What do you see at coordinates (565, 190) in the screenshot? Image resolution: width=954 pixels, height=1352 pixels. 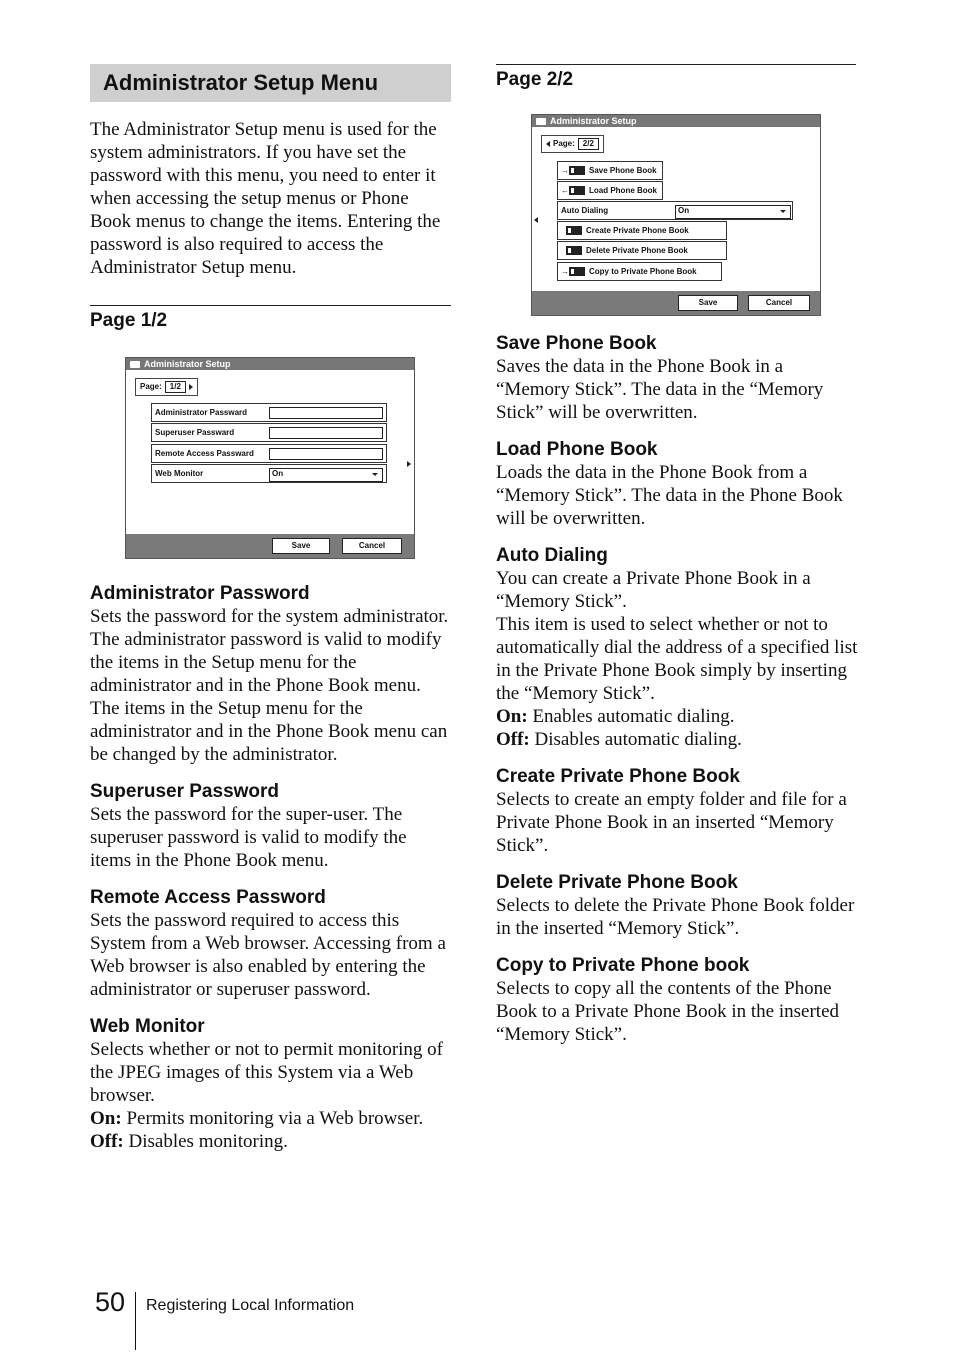 I see `arrow-out-icon: ←` at bounding box center [565, 190].